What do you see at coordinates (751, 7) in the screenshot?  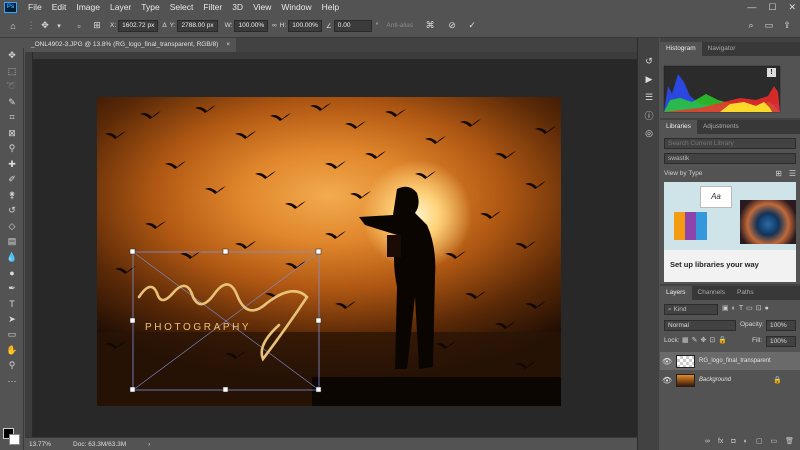 I see `minimize-button: —` at bounding box center [751, 7].